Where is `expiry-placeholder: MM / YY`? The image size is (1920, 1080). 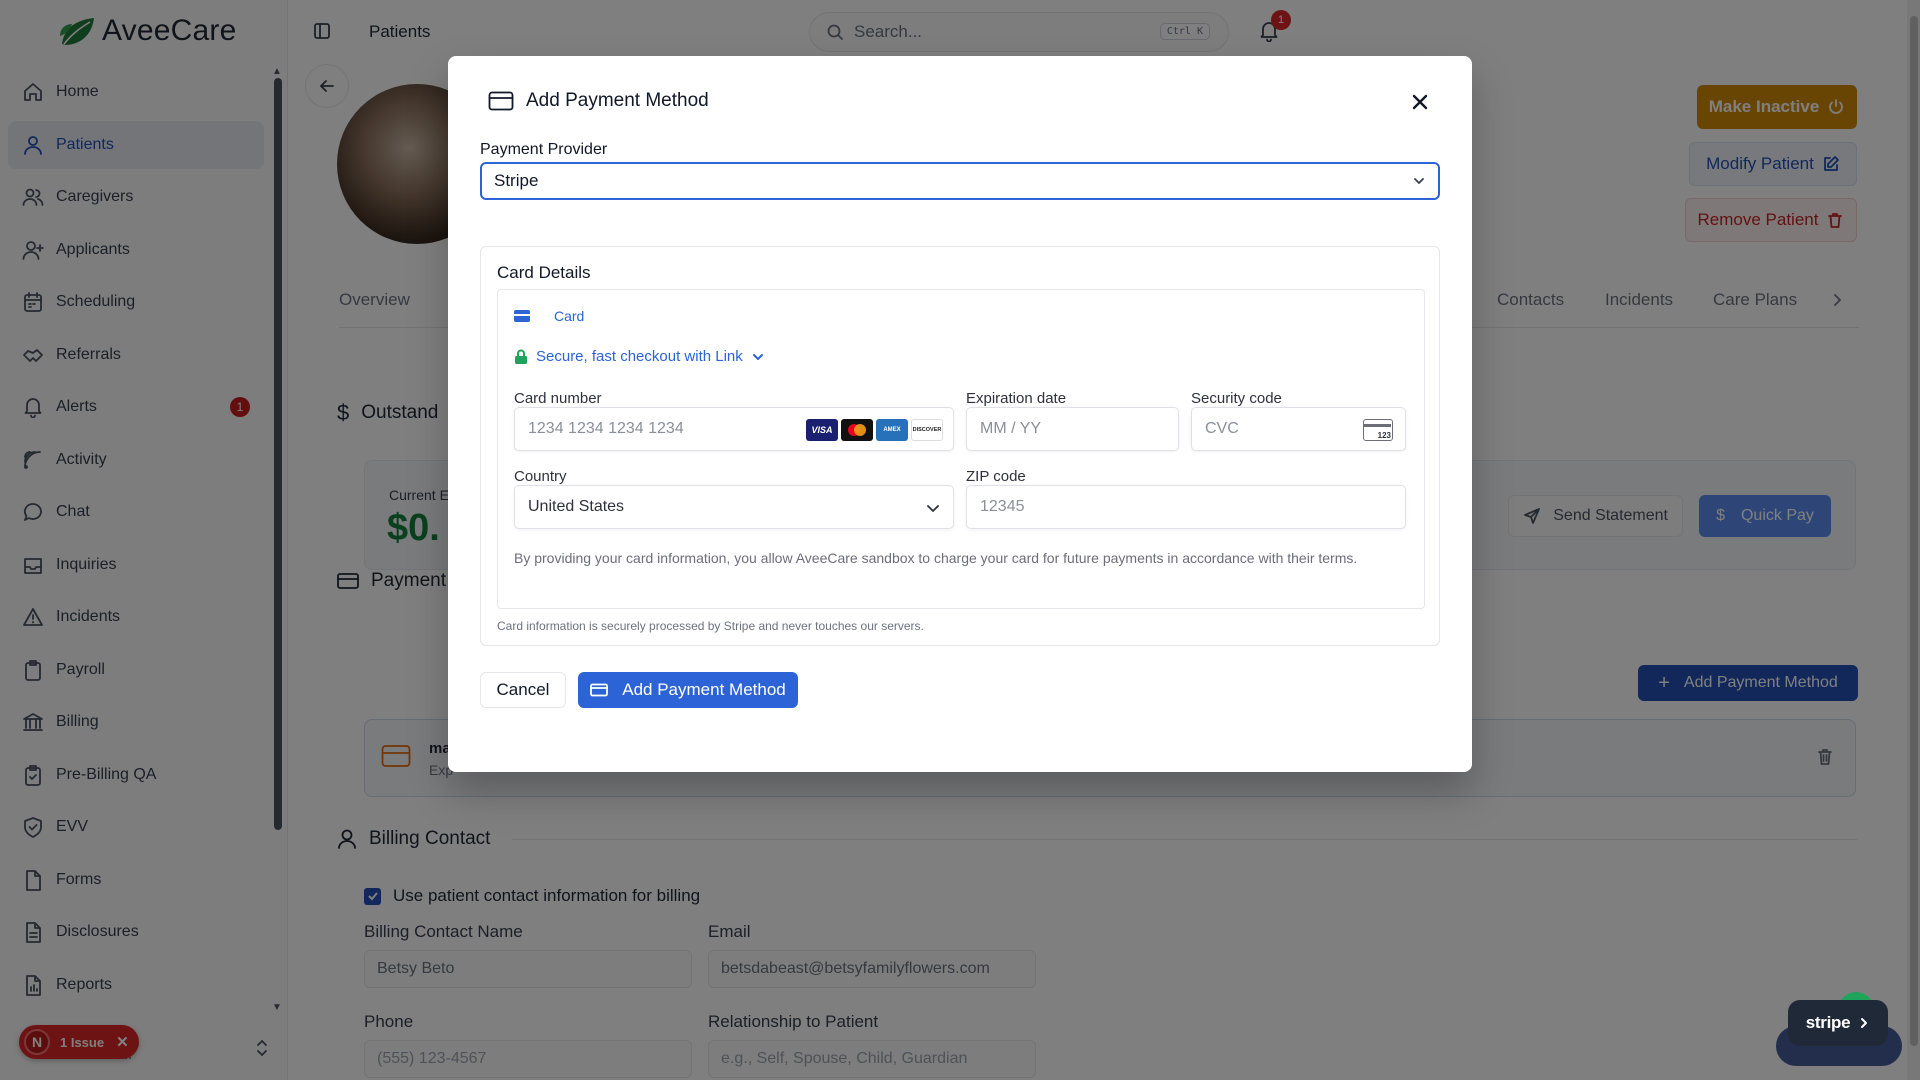
expiry-placeholder: MM / YY is located at coordinates (1011, 428).